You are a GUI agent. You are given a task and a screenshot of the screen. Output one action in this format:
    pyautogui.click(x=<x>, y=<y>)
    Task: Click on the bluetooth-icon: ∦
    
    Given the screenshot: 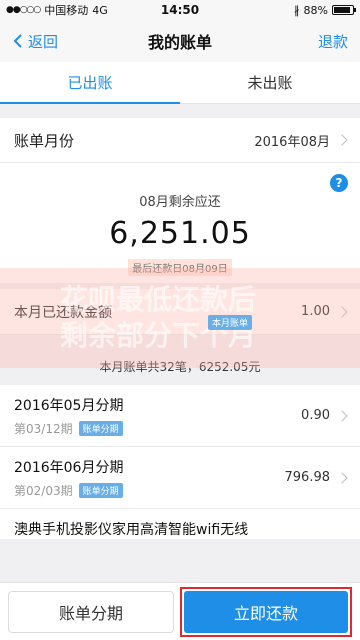 What is the action you would take?
    pyautogui.click(x=297, y=10)
    